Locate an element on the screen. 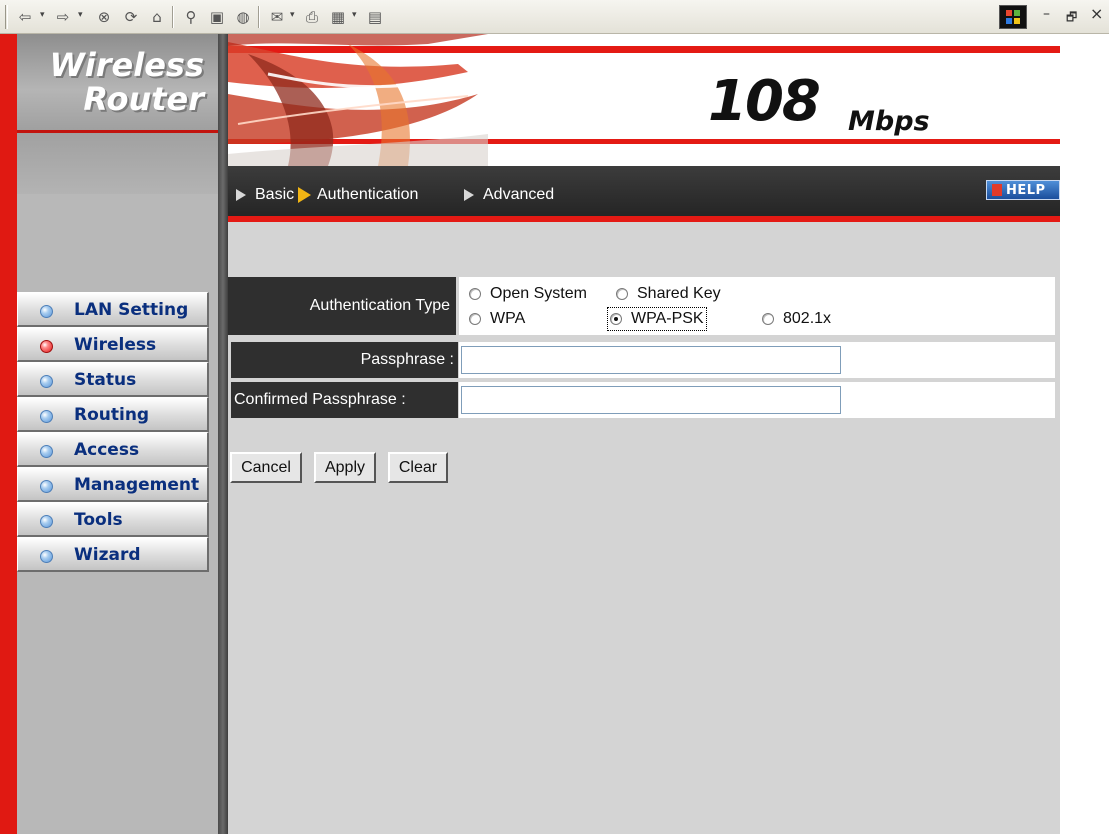 The image size is (1109, 834). radio-label: WPA is located at coordinates (508, 318).